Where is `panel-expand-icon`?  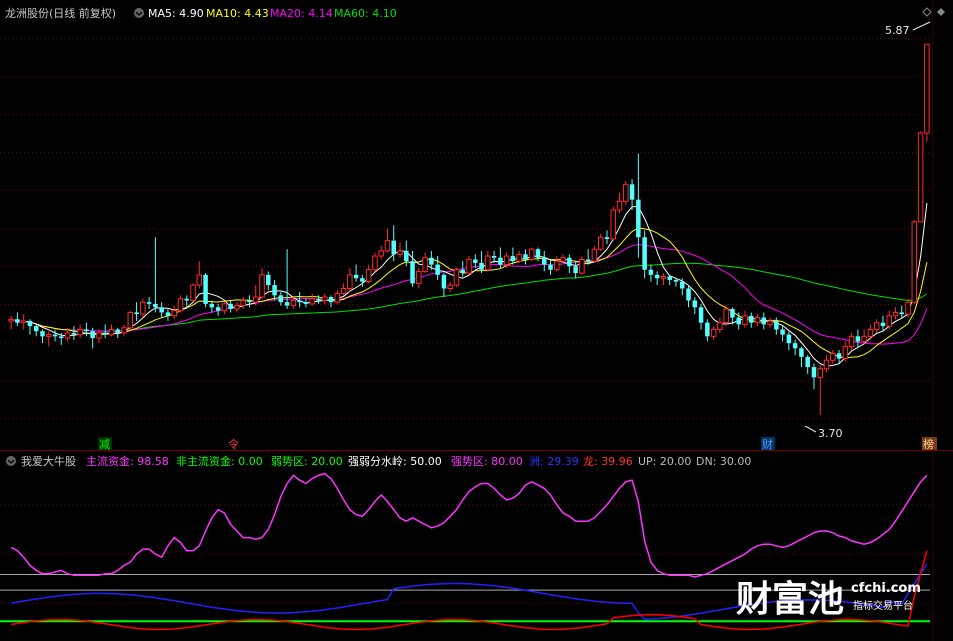 panel-expand-icon is located at coordinates (941, 12).